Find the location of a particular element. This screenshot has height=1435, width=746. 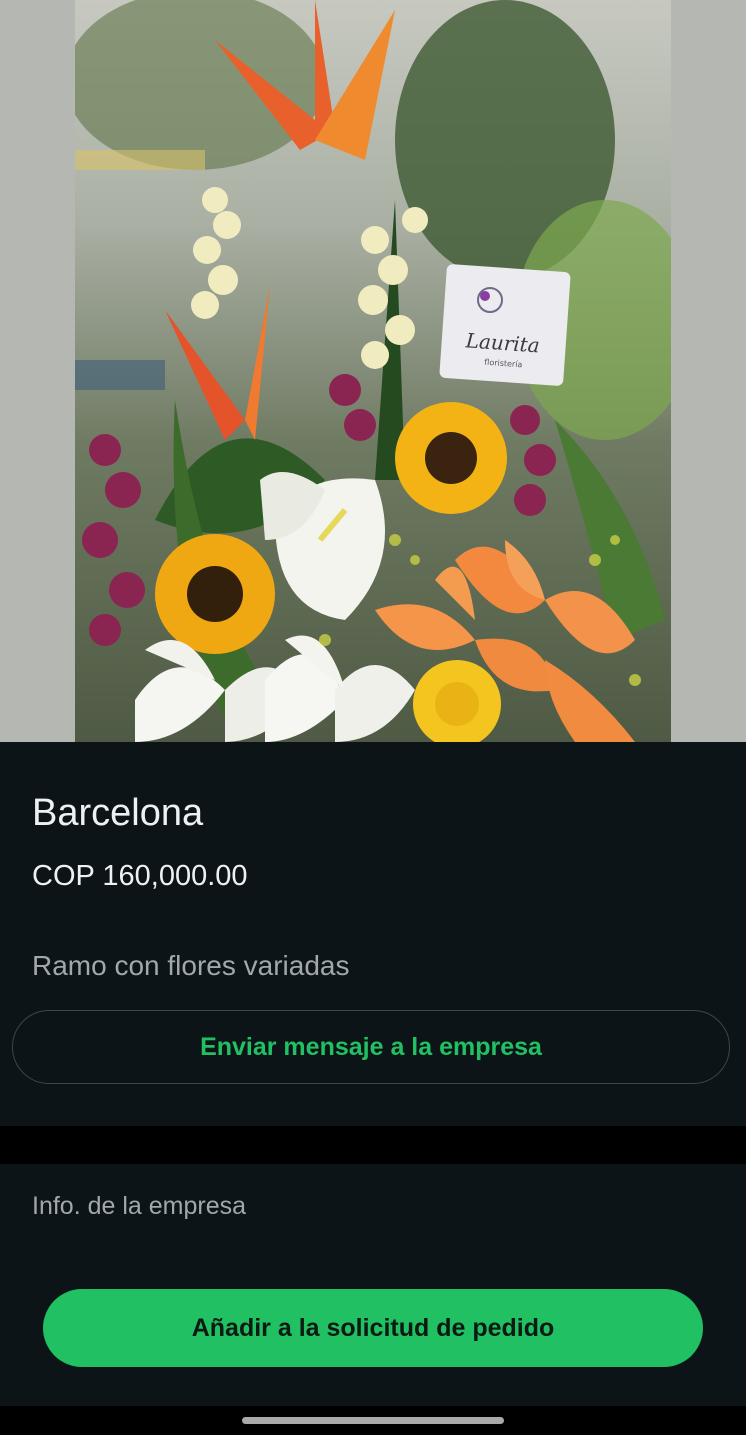

message-business-button: Enviar mensaje a la empresa is located at coordinates (371, 1047).